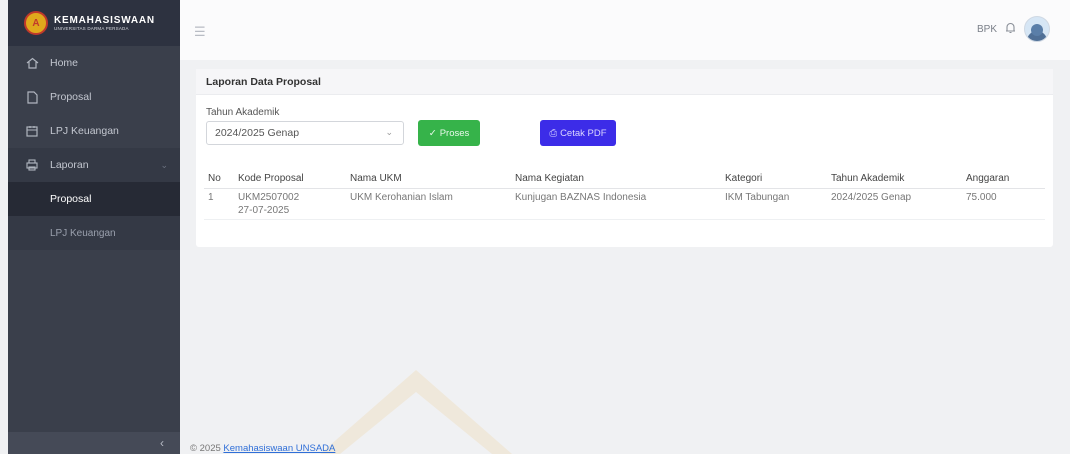  I want to click on university-logo-icon: A, so click(36, 23).